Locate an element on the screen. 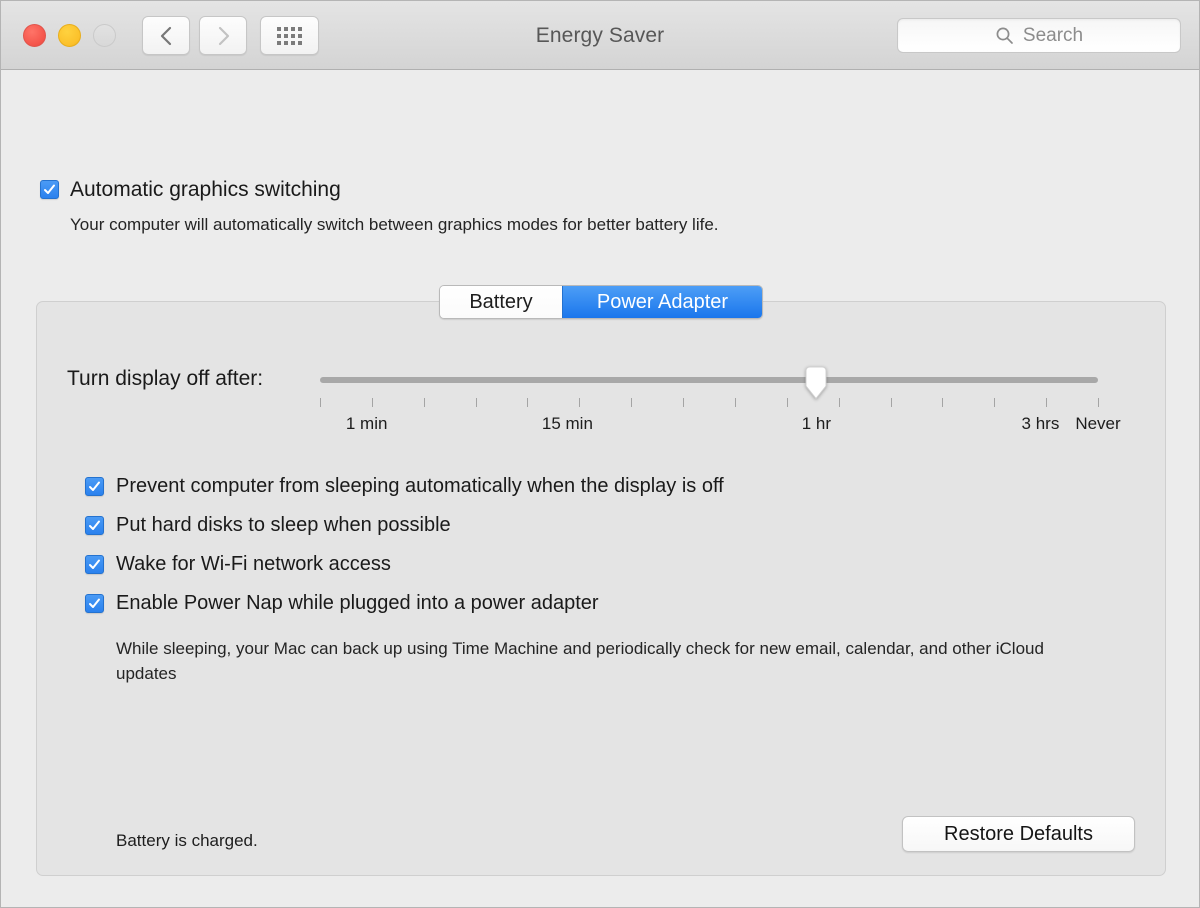 The image size is (1200, 908). slider-thumb is located at coordinates (816, 383).